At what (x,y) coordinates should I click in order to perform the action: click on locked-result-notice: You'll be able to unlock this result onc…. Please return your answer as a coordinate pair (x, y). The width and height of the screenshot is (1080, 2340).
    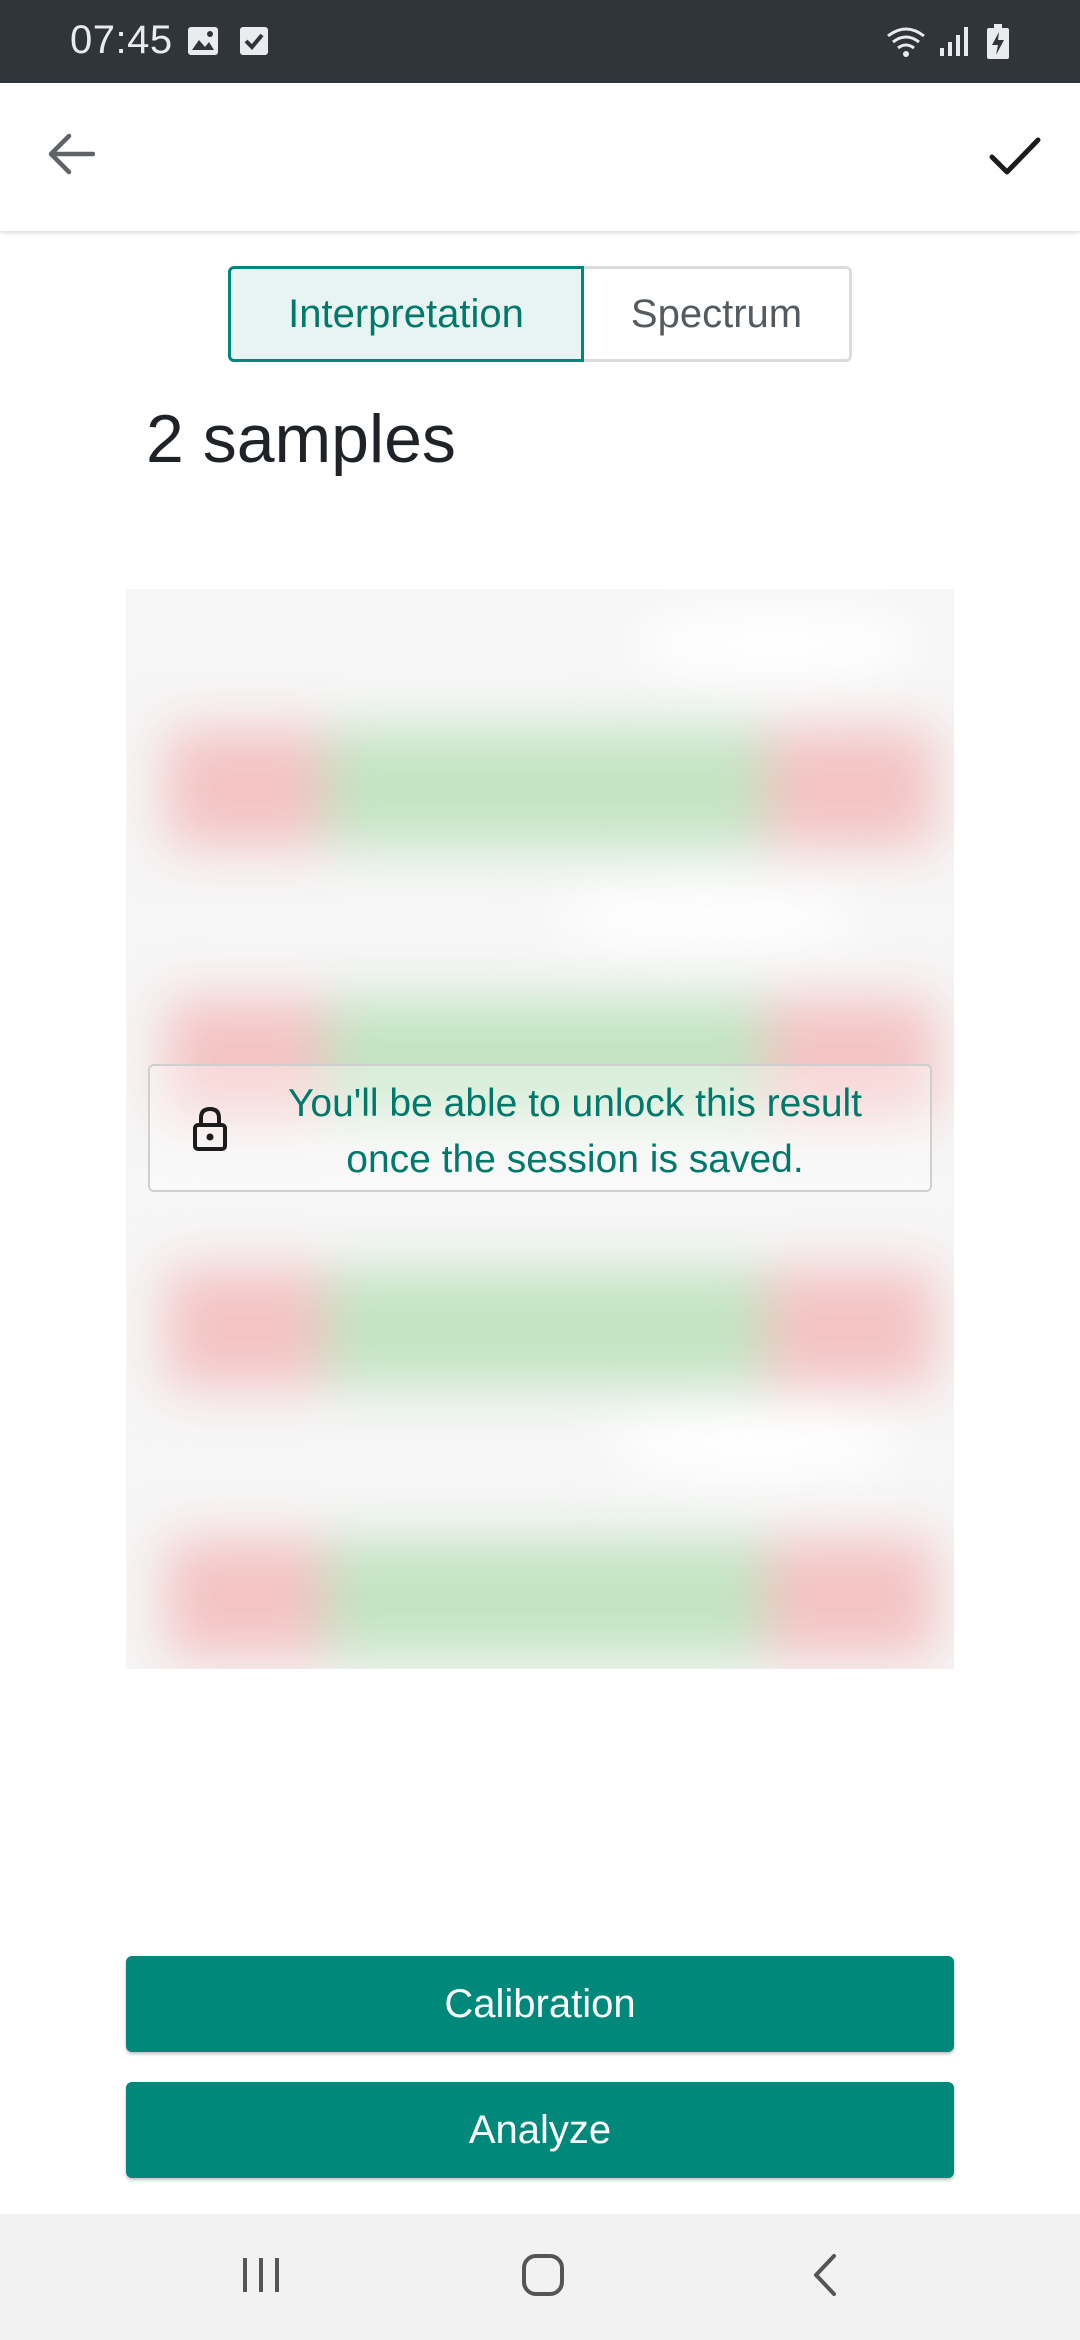
    Looking at the image, I should click on (540, 1128).